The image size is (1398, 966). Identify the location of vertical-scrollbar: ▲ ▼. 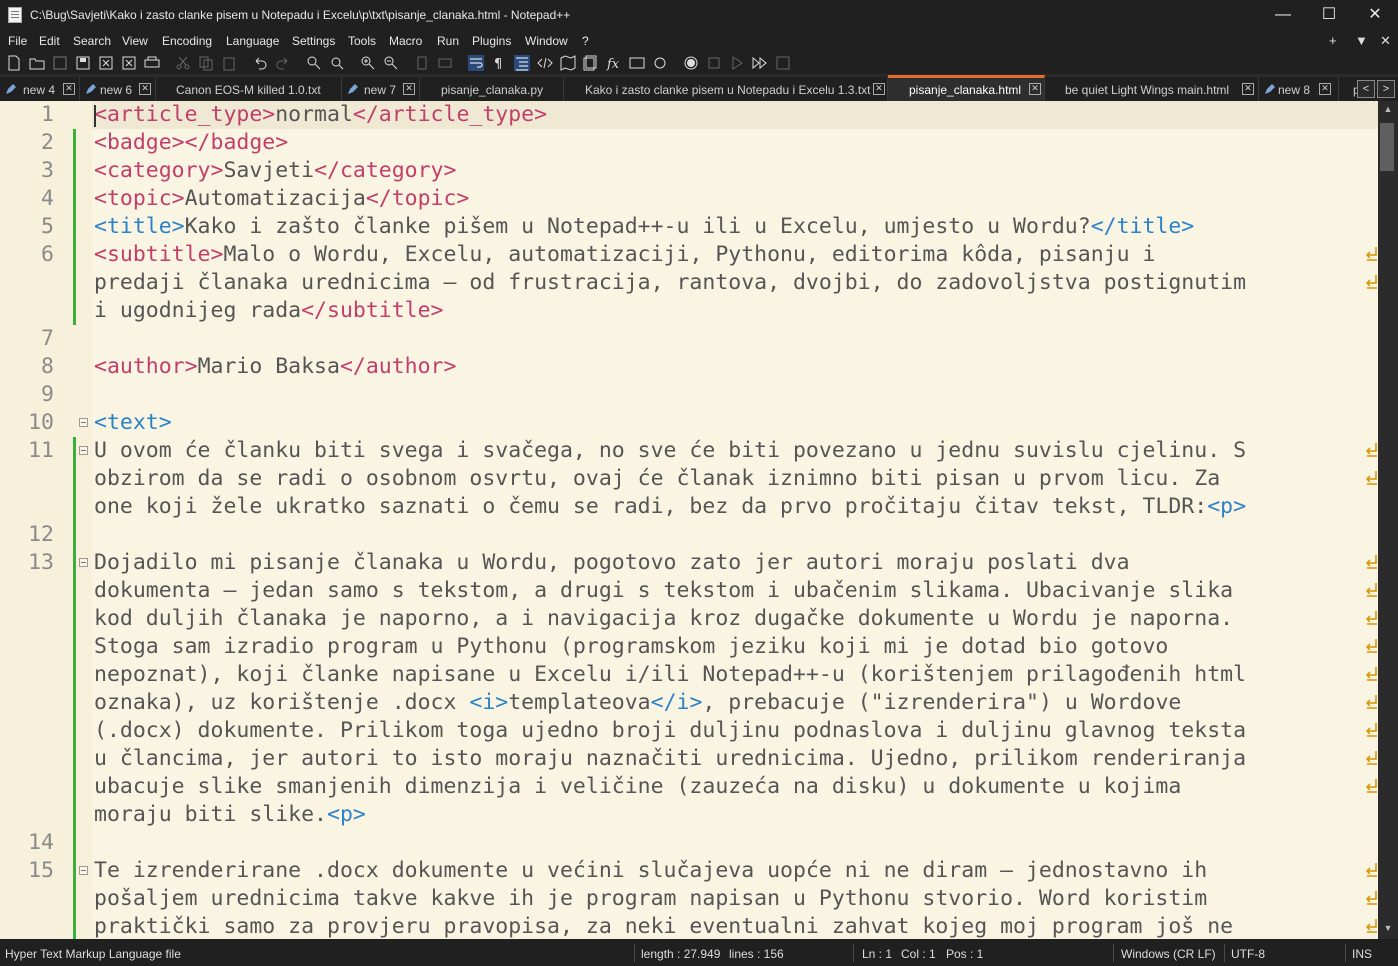
(1388, 520).